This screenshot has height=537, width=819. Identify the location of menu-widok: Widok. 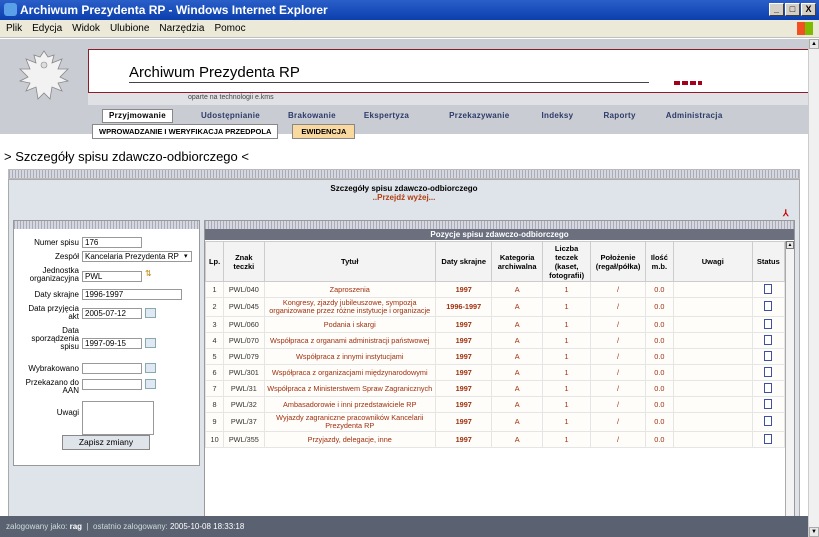
(86, 28).